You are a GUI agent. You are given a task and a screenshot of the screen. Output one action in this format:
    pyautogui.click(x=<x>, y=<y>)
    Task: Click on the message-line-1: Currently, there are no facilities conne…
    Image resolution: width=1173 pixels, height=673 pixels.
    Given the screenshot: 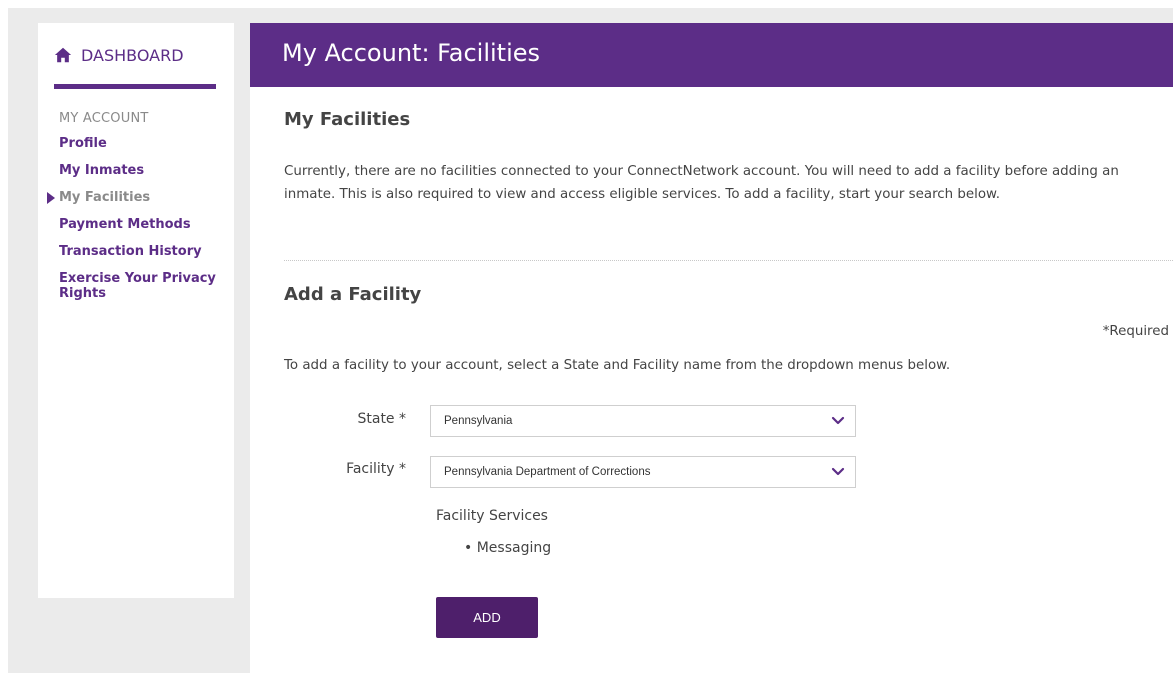 What is the action you would take?
    pyautogui.click(x=701, y=171)
    